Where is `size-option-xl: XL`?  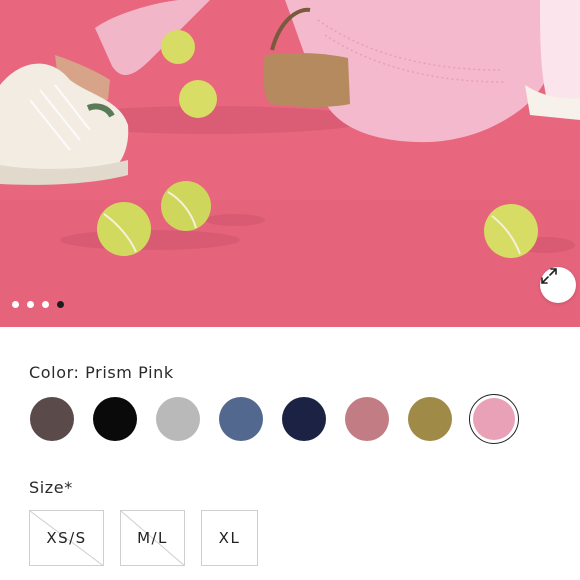 size-option-xl: XL is located at coordinates (229, 538).